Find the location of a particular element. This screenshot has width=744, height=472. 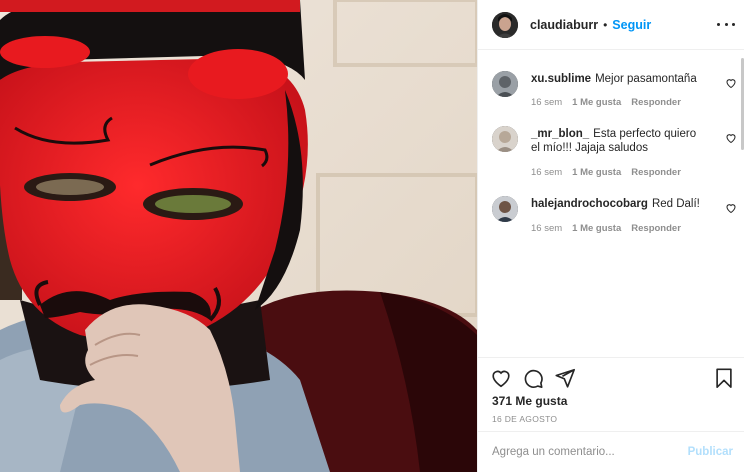

likes-count: 371 Me gusta is located at coordinates (529, 401).